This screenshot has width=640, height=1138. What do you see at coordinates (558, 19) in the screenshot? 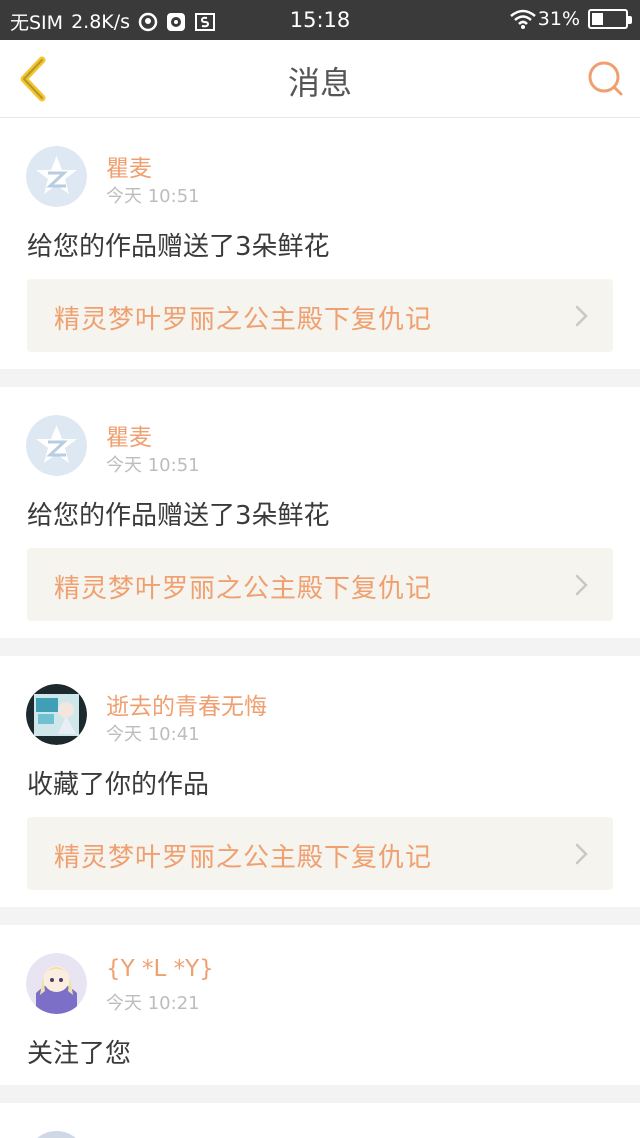
I see `battery-percent: 31%` at bounding box center [558, 19].